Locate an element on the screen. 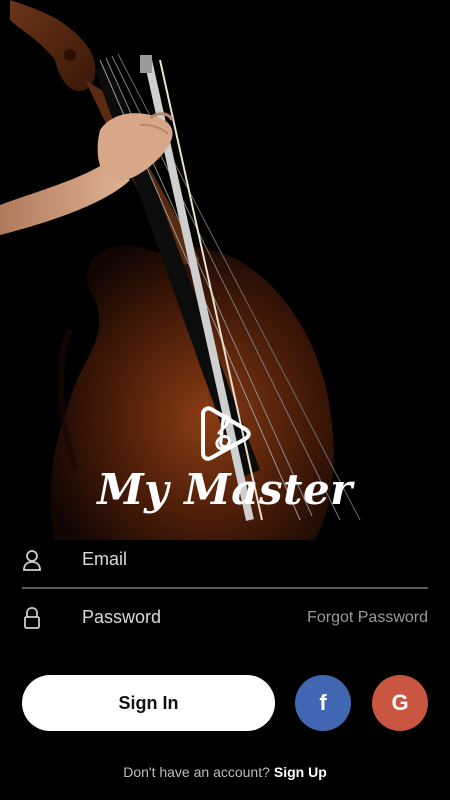 This screenshot has width=450, height=800. signup-prompt-text: Don't have an account? is located at coordinates (196, 772).